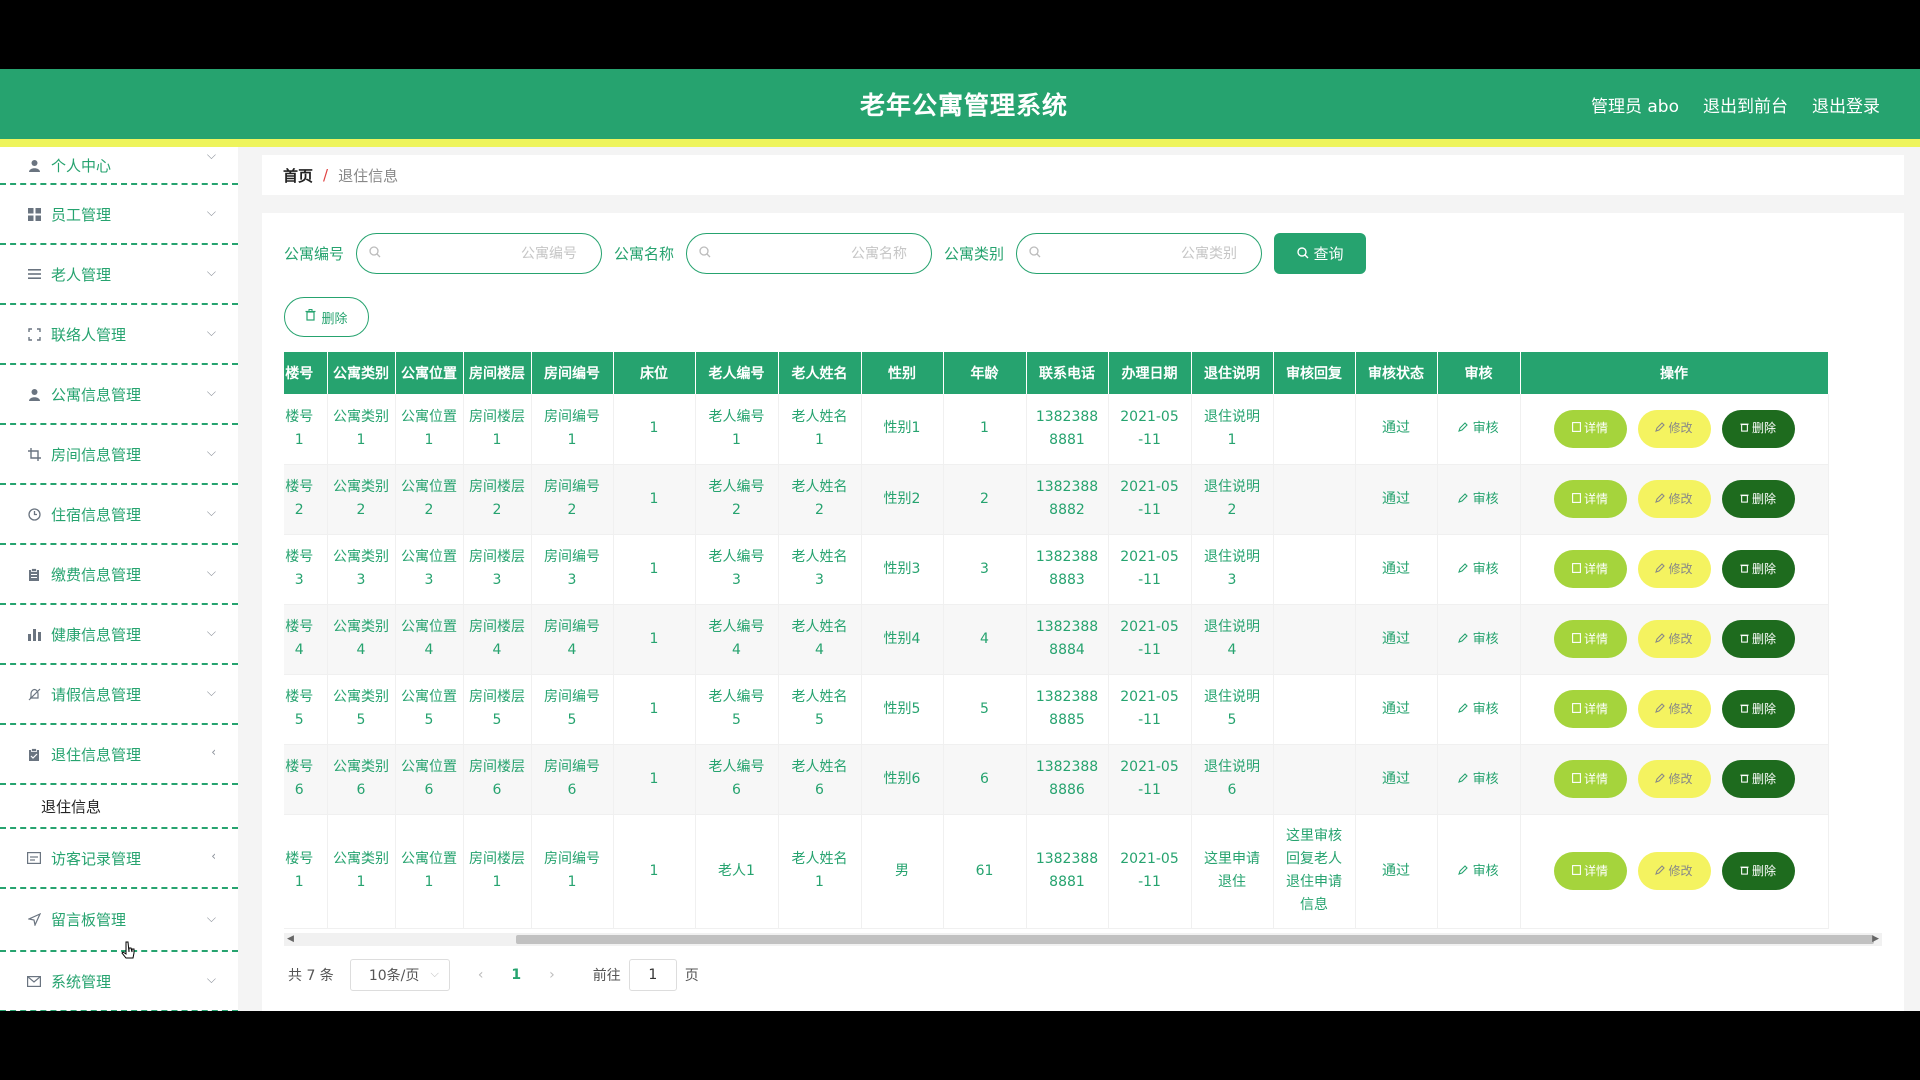 The image size is (1920, 1080). What do you see at coordinates (375, 254) in the screenshot?
I see `search-icon` at bounding box center [375, 254].